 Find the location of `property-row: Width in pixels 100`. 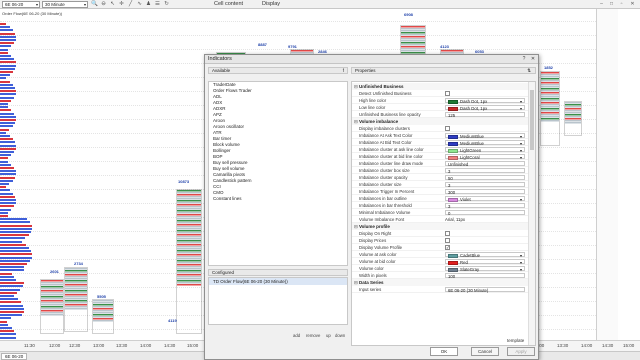

property-row: Width in pixels 100 is located at coordinates (440, 275).